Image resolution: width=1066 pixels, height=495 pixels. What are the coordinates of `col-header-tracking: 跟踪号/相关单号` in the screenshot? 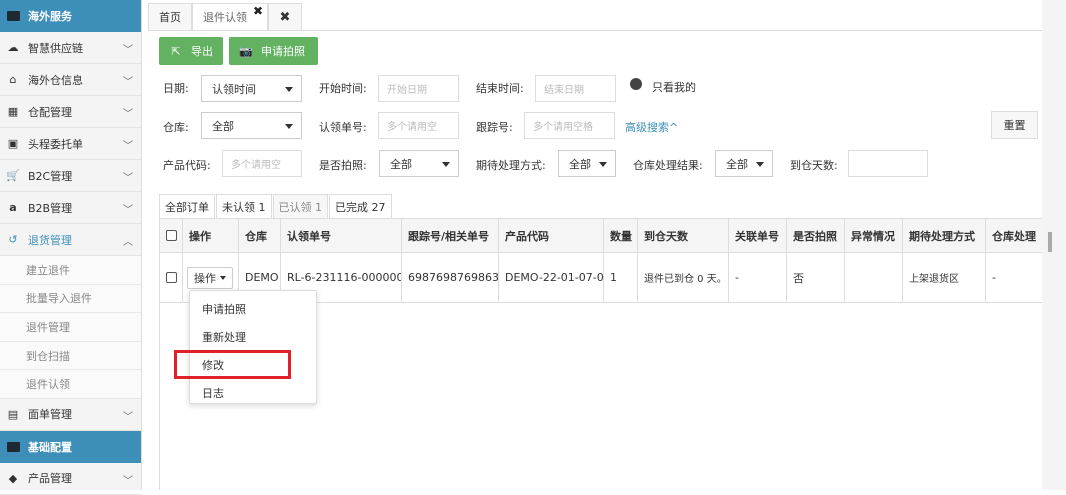 It's located at (450, 235).